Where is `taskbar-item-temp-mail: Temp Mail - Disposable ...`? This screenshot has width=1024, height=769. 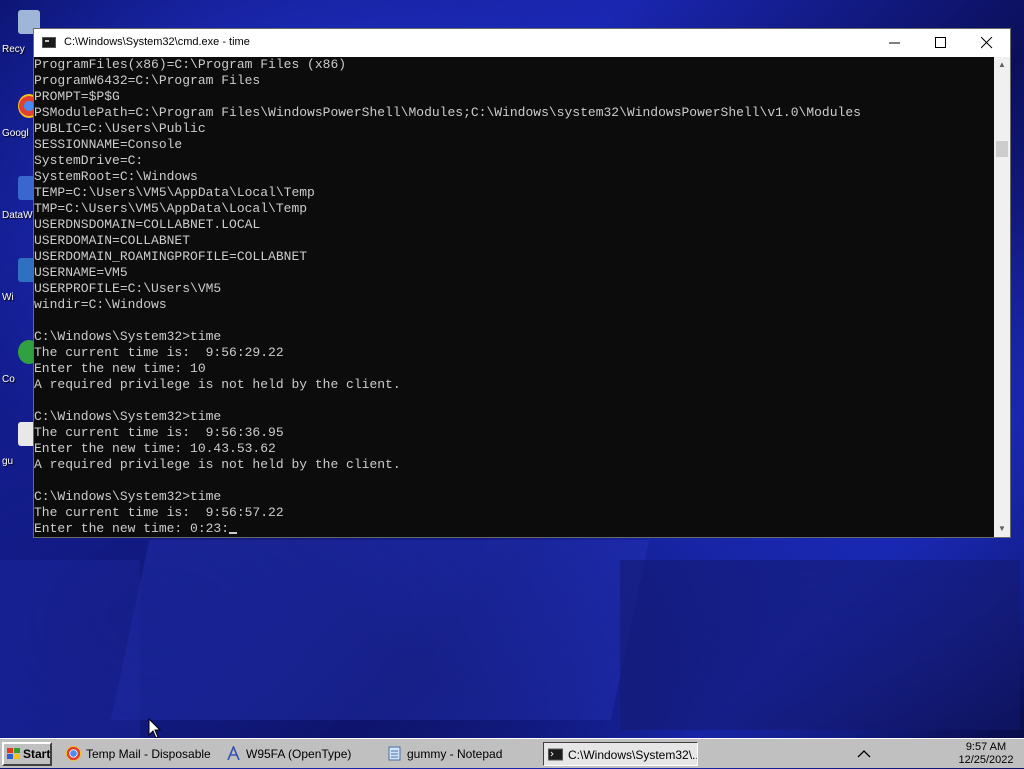 taskbar-item-temp-mail: Temp Mail - Disposable ... is located at coordinates (137, 754).